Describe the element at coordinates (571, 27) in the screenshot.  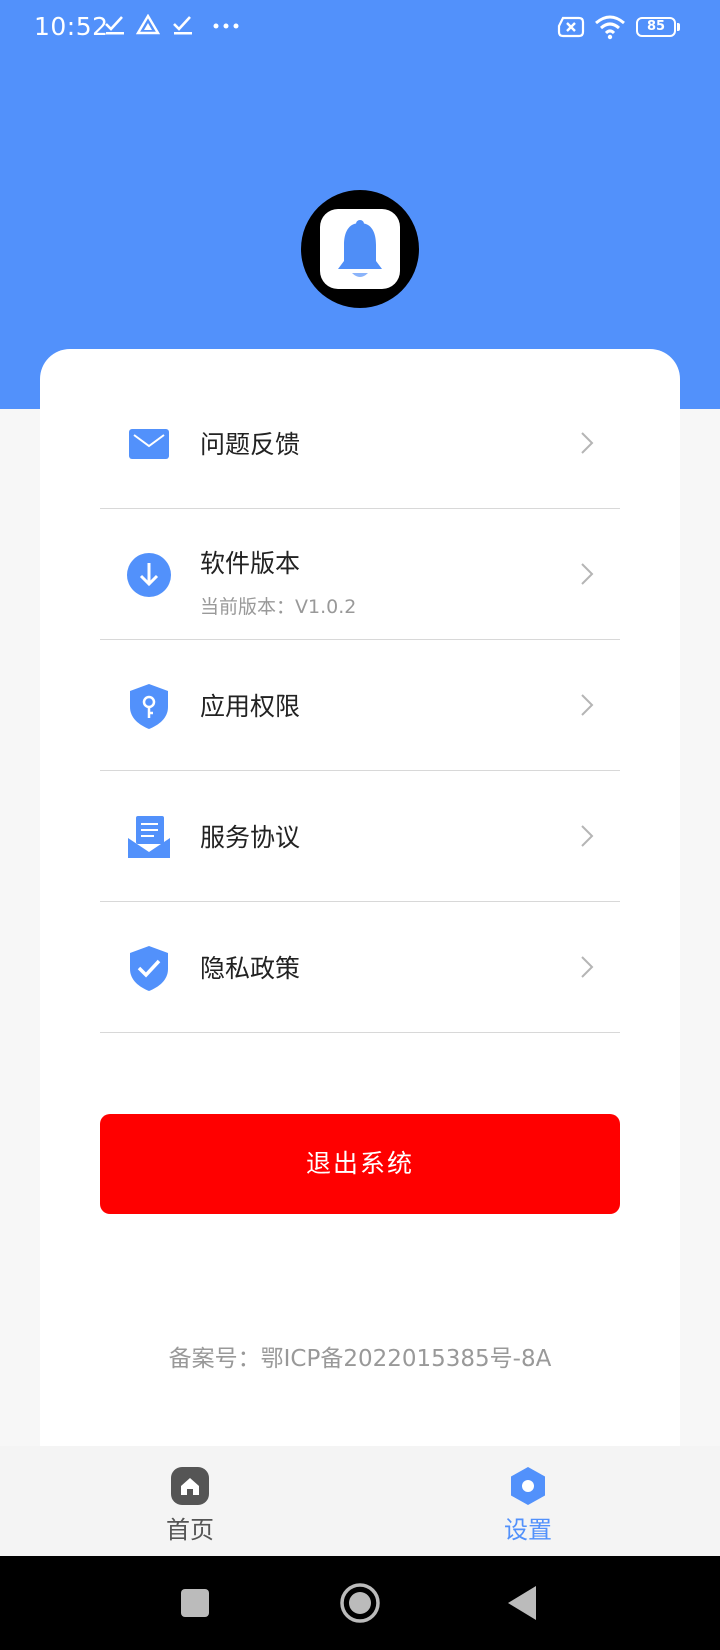
I see `no-sim-icon` at that location.